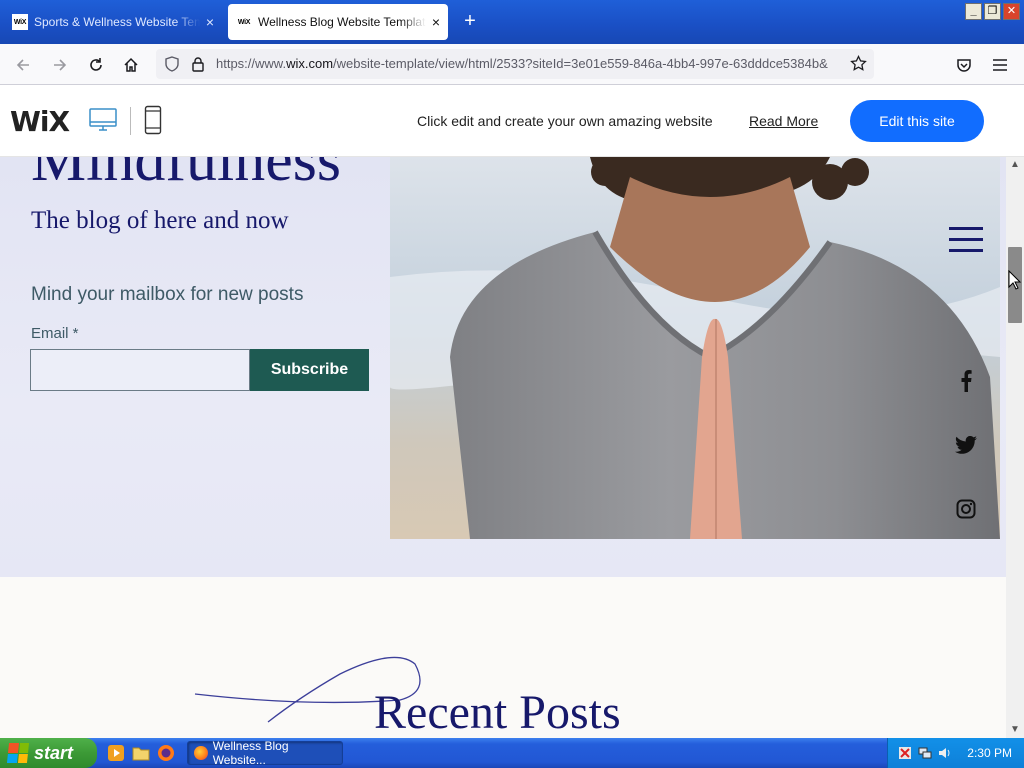 This screenshot has height=768, width=1024. I want to click on start-button: start, so click(48, 753).